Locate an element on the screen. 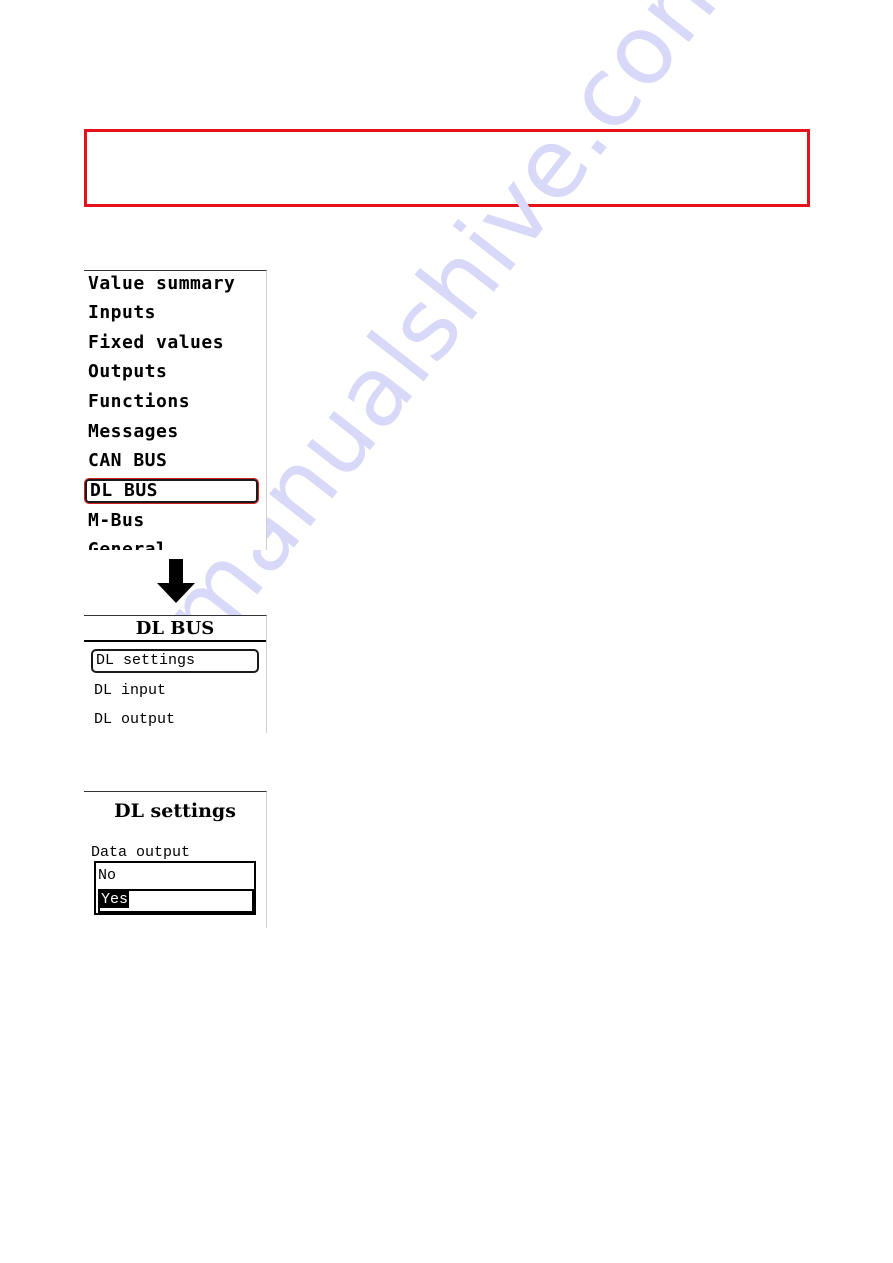 The image size is (893, 1263). dl-settings-title: DL settings is located at coordinates (175, 811).